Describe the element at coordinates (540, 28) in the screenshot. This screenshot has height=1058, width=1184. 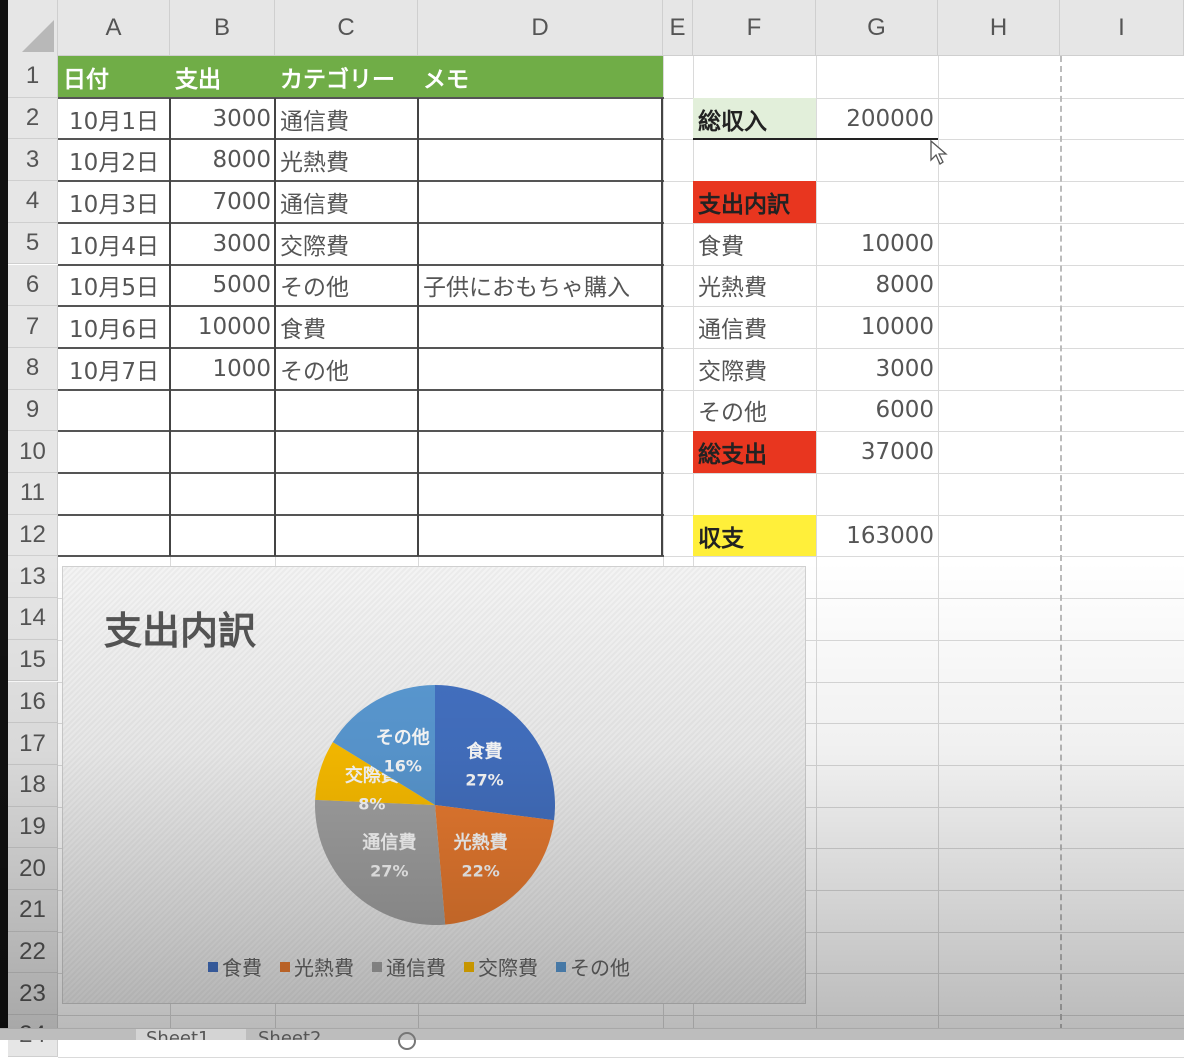
I see `column-header-d: D` at that location.